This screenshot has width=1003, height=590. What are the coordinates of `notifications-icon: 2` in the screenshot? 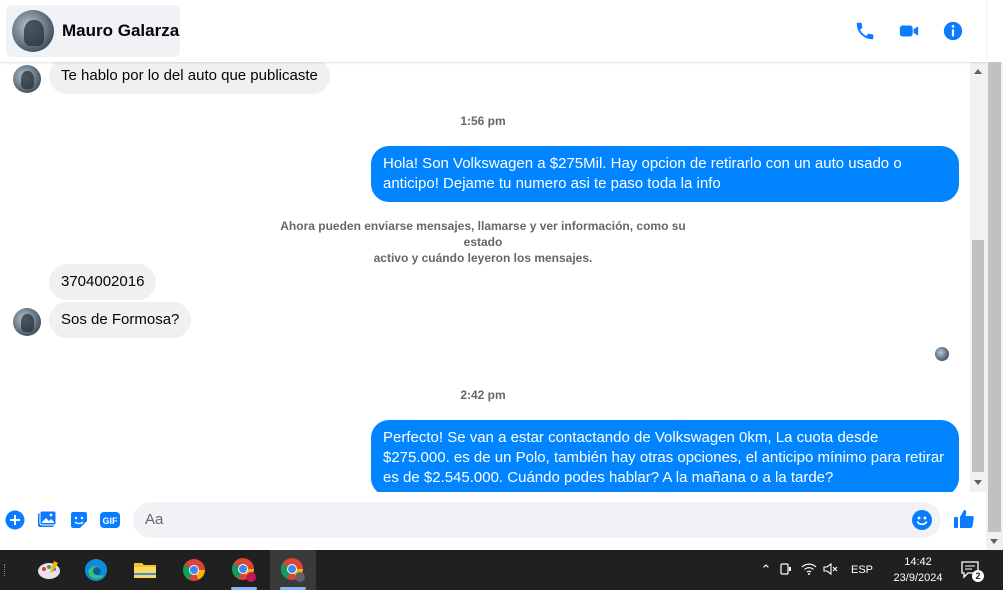 It's located at (972, 571).